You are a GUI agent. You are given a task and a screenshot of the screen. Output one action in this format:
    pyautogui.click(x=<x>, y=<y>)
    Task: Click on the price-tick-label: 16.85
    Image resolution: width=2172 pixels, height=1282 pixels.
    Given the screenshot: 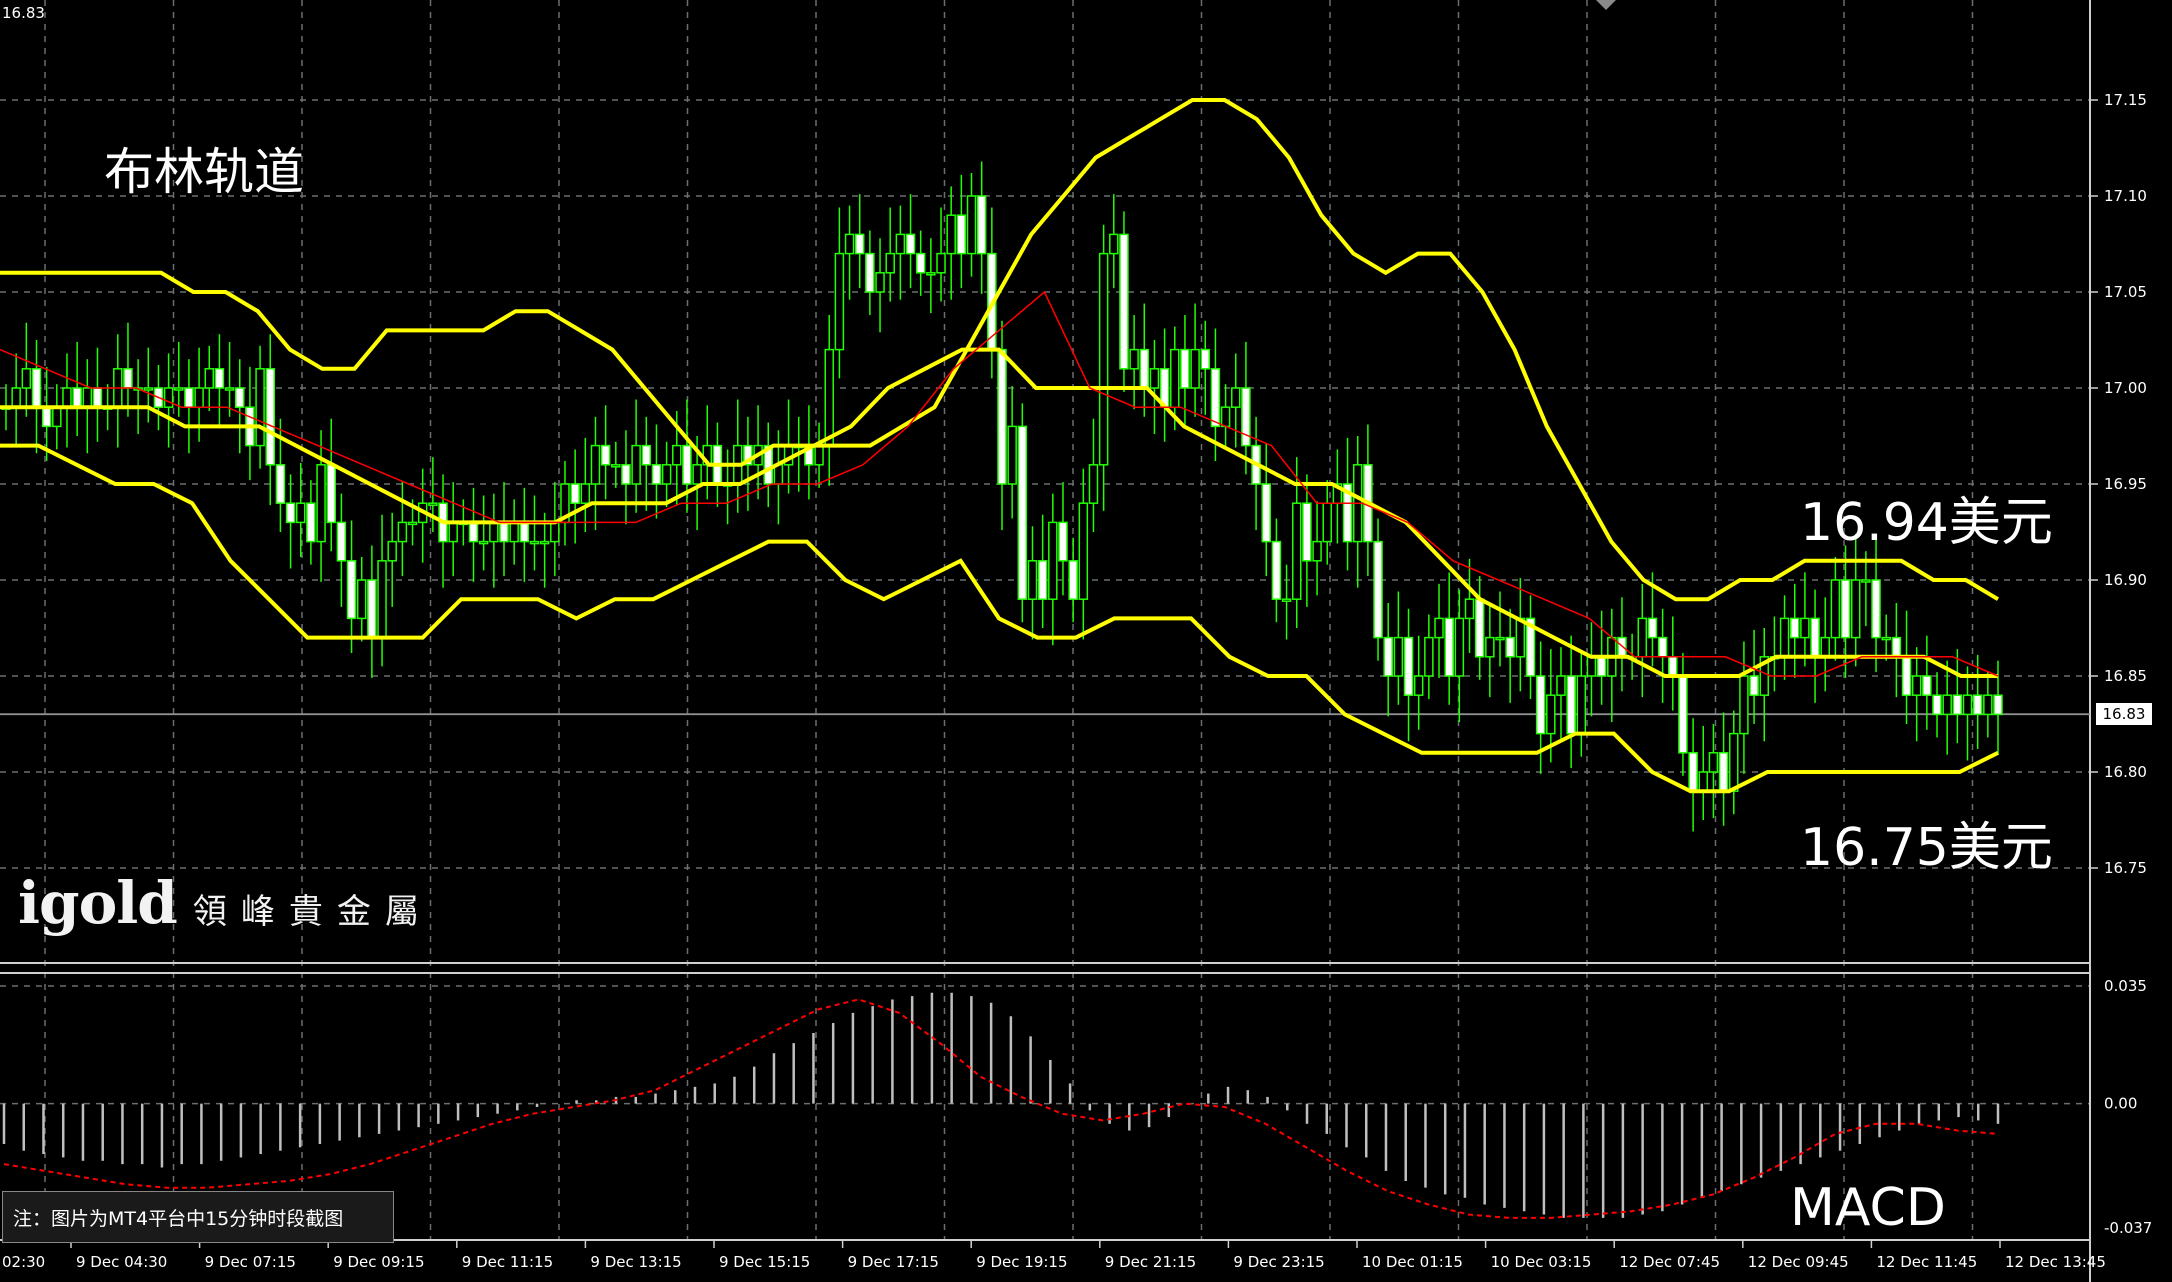 What is the action you would take?
    pyautogui.click(x=2125, y=676)
    